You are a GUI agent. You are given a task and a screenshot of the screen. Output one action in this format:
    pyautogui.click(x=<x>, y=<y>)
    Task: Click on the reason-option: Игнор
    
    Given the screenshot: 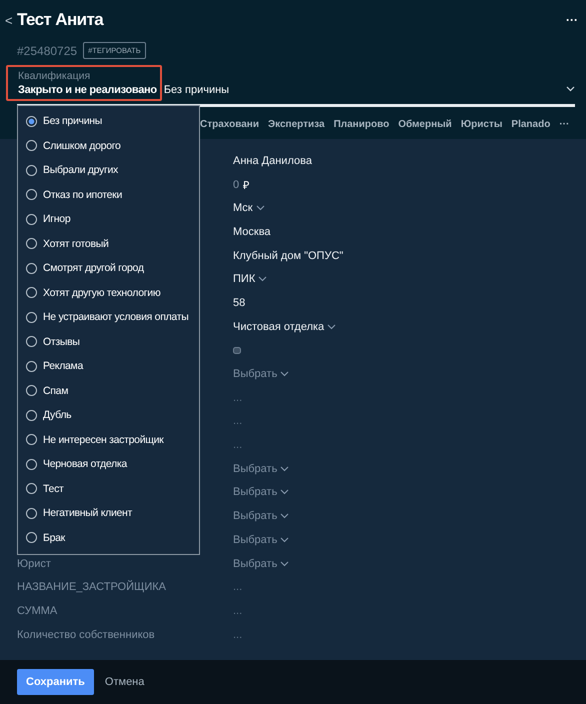 What is the action you would take?
    pyautogui.click(x=108, y=219)
    